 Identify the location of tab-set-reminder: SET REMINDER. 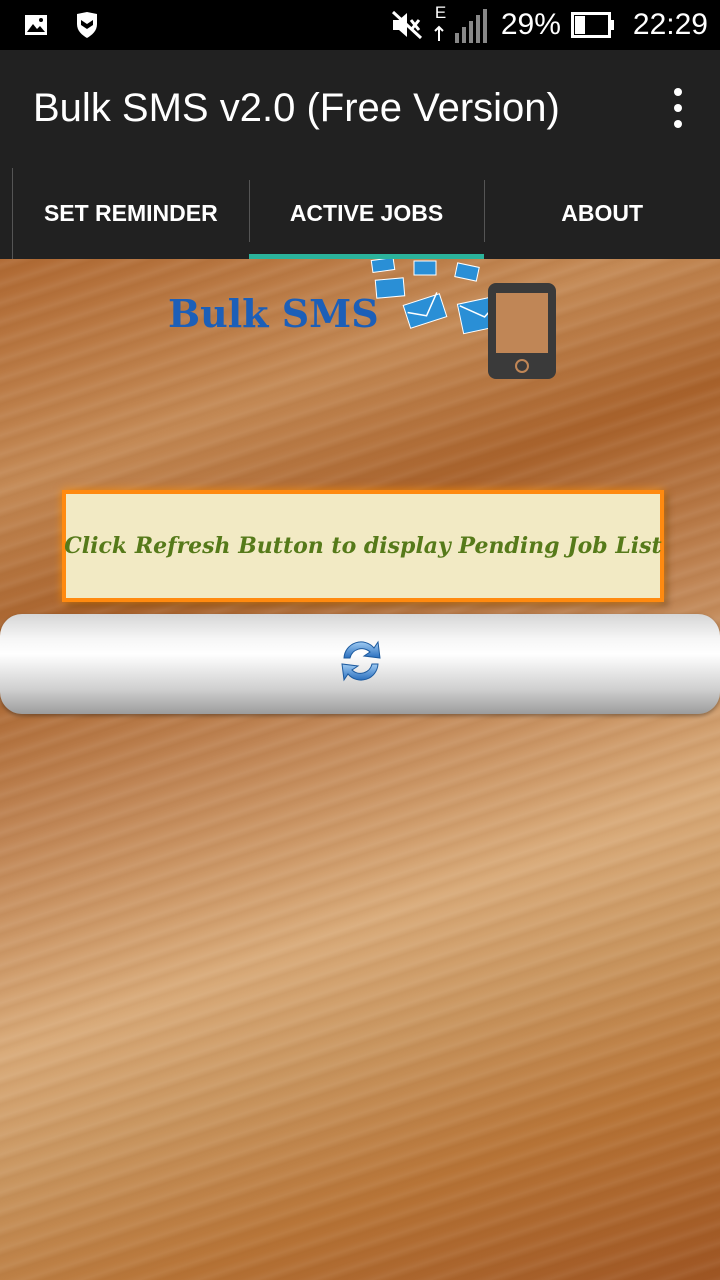
(130, 213).